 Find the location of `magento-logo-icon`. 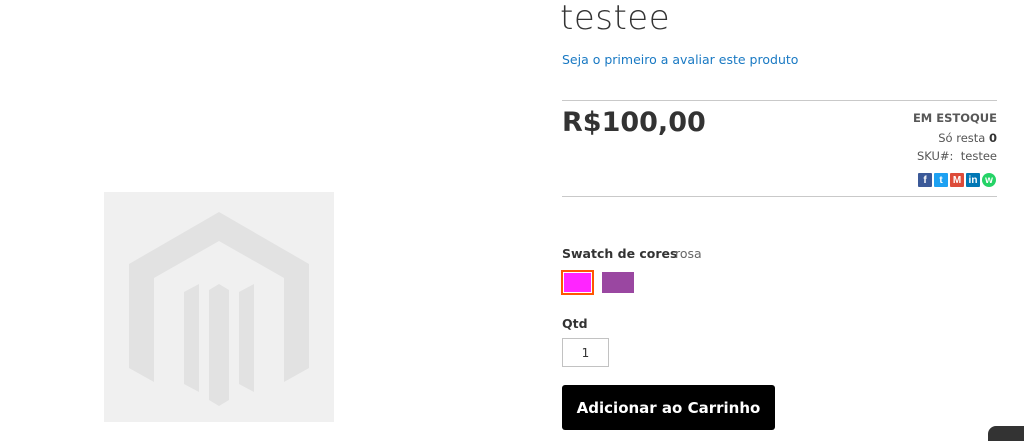

magento-logo-icon is located at coordinates (219, 309).